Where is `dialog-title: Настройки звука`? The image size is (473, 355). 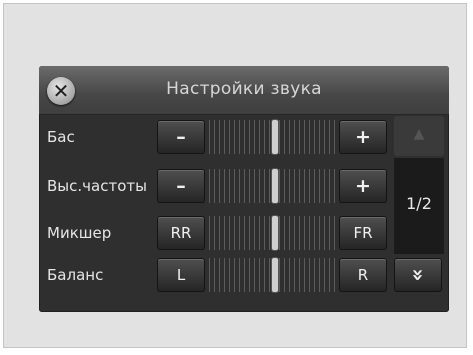 dialog-title: Настройки звука is located at coordinates (244, 89).